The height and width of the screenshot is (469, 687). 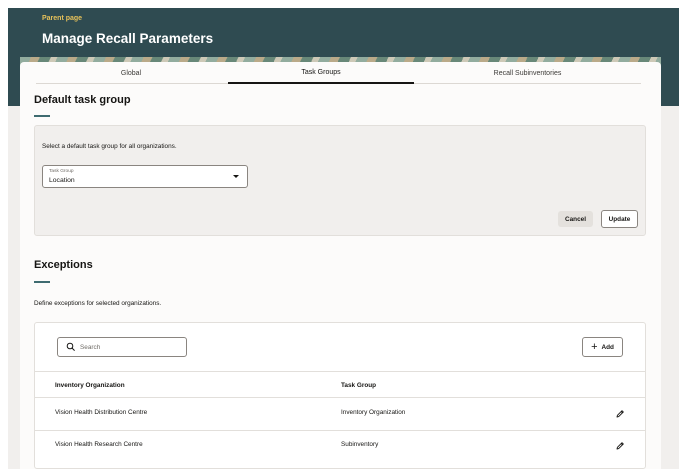 What do you see at coordinates (619, 219) in the screenshot?
I see `update-button: Update` at bounding box center [619, 219].